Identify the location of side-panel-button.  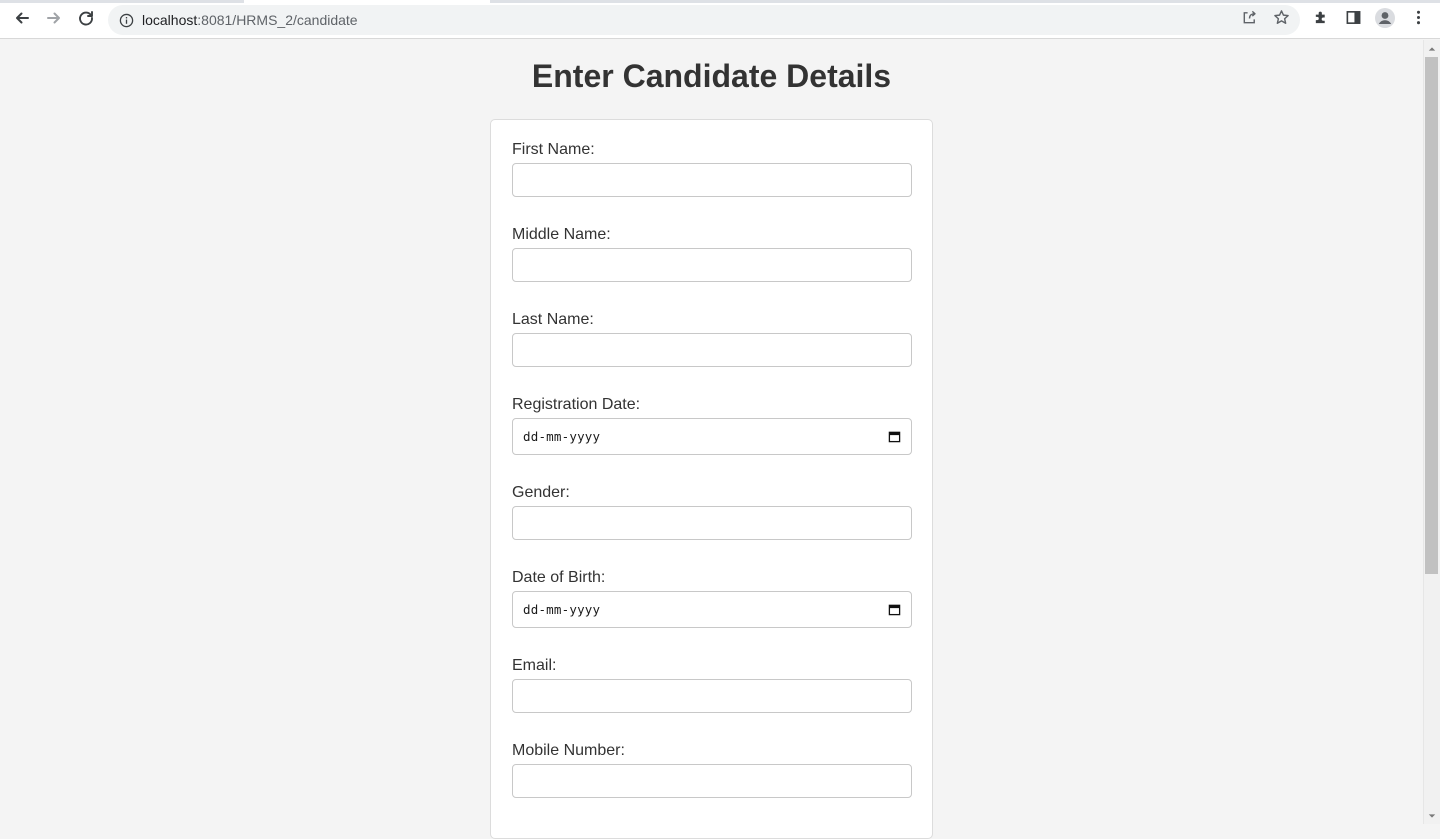
(1353, 20).